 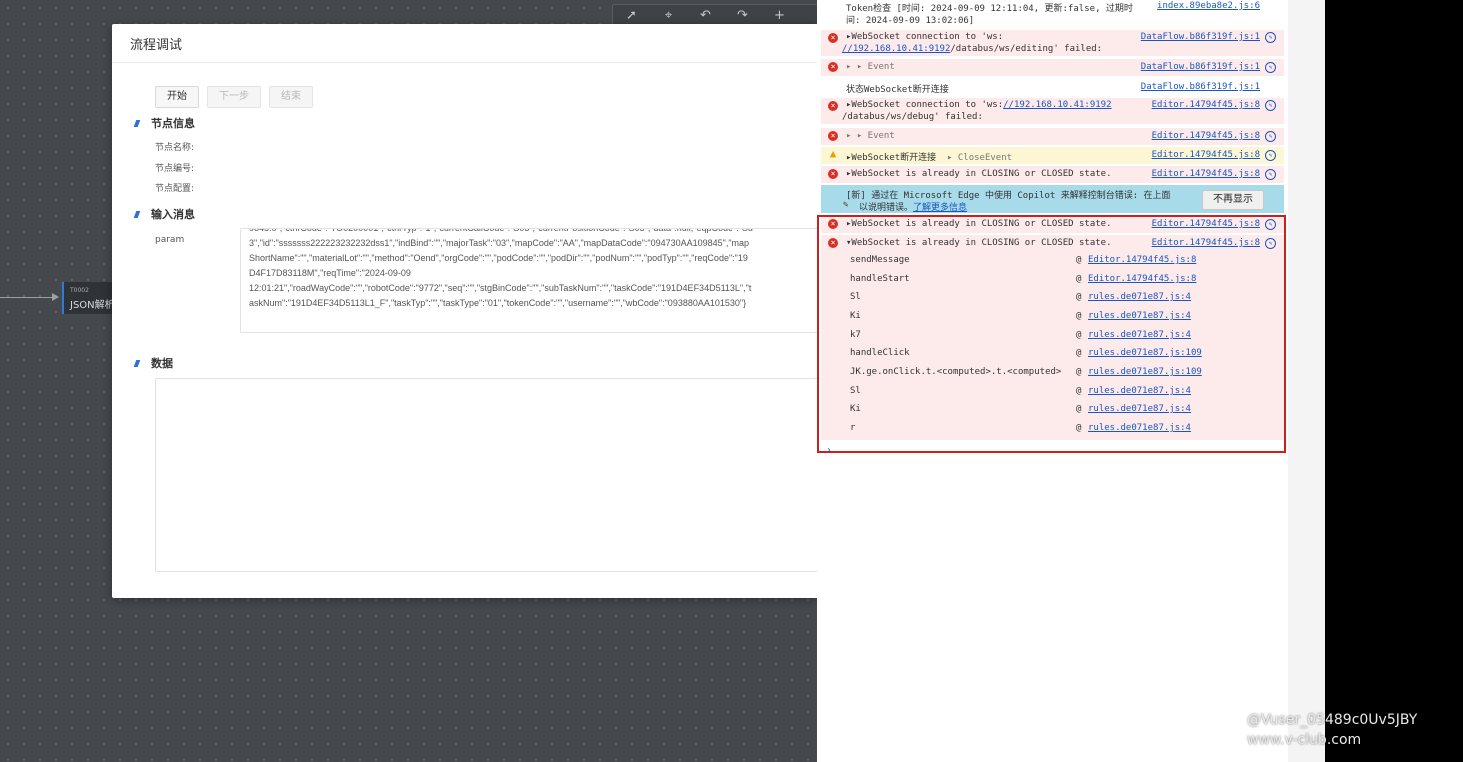 I want to click on learn-more-link: 了解更多信息, so click(x=940, y=208).